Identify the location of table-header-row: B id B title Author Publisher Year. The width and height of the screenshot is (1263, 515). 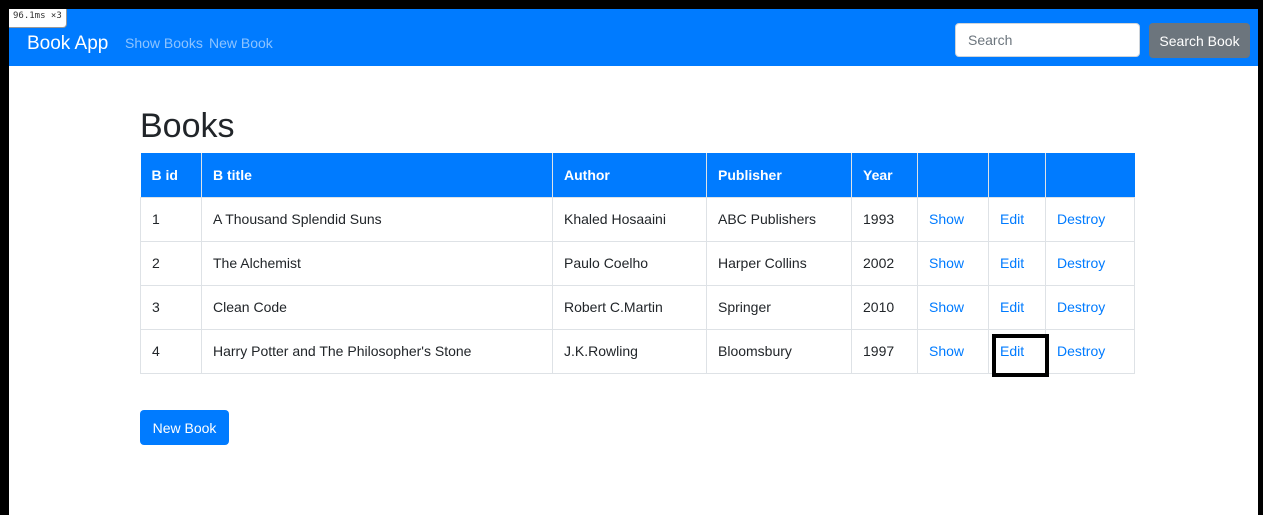
(637, 175).